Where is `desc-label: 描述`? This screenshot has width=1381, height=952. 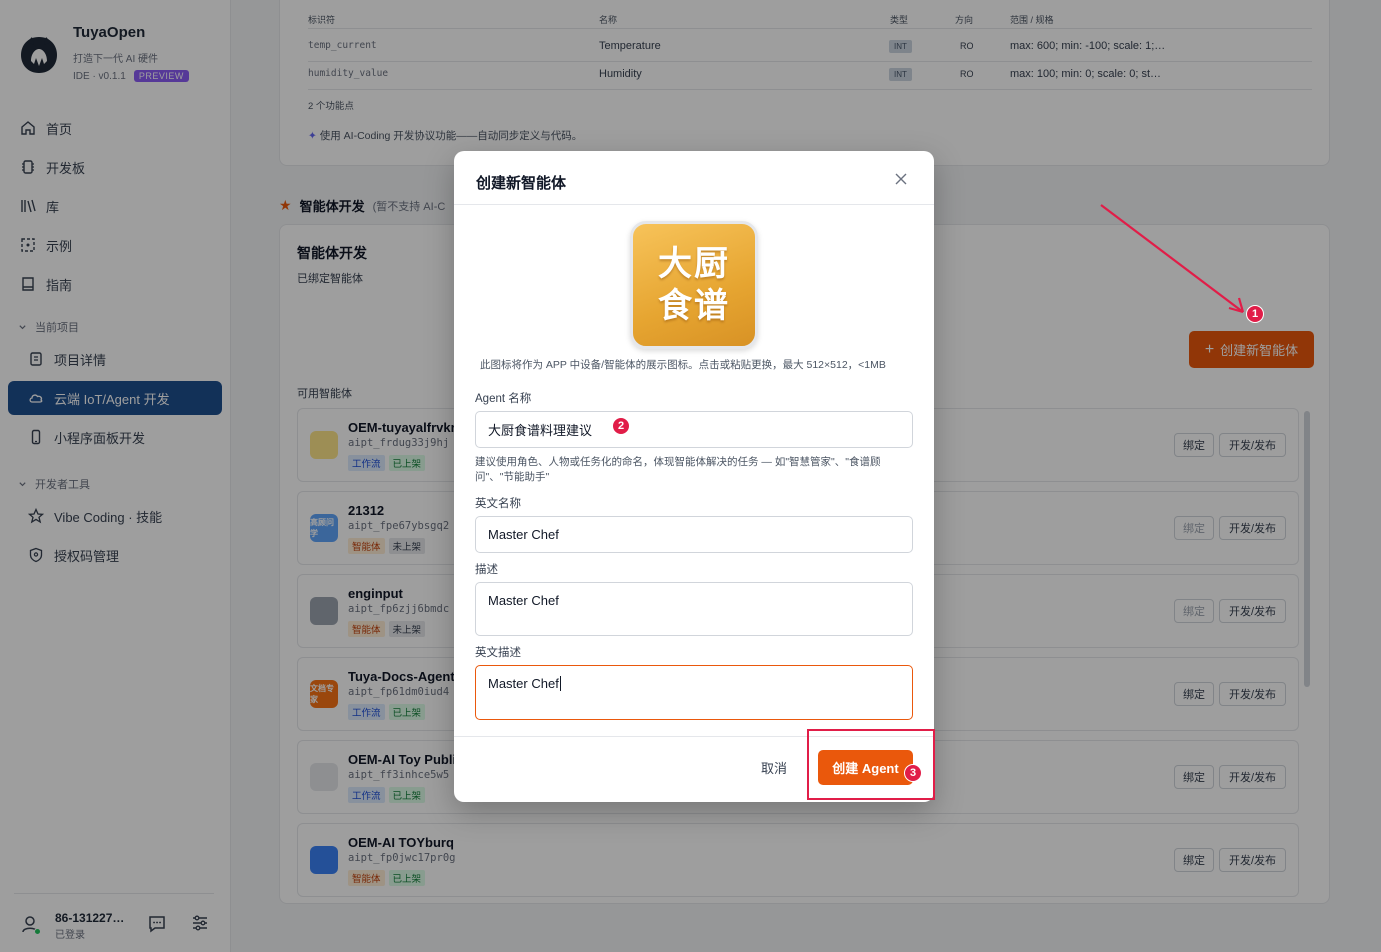
desc-label: 描述 is located at coordinates (486, 570).